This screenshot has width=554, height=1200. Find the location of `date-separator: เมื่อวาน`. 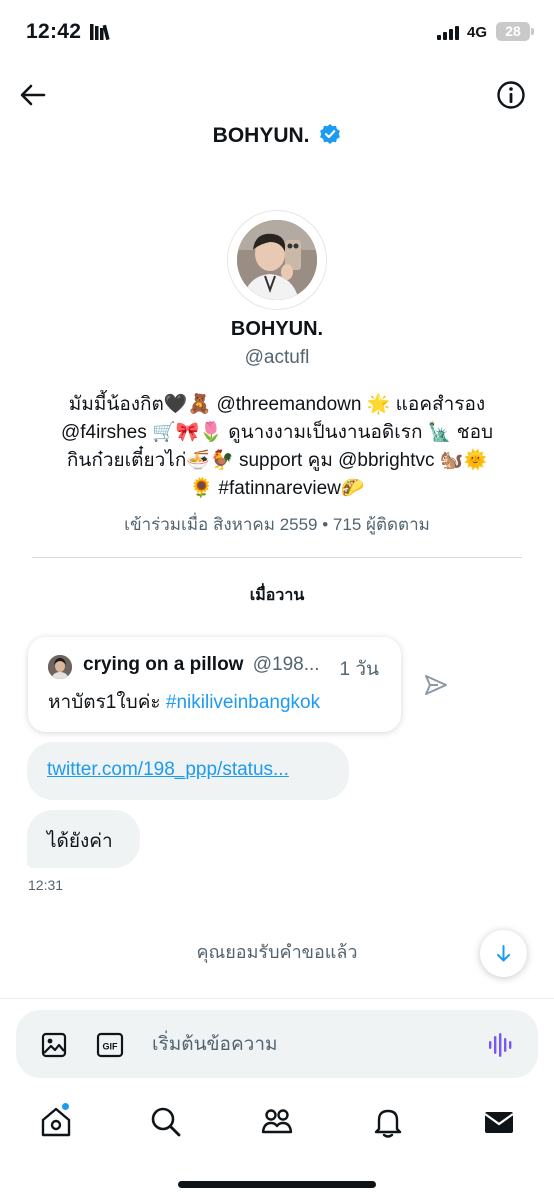

date-separator: เมื่อวาน is located at coordinates (277, 595).